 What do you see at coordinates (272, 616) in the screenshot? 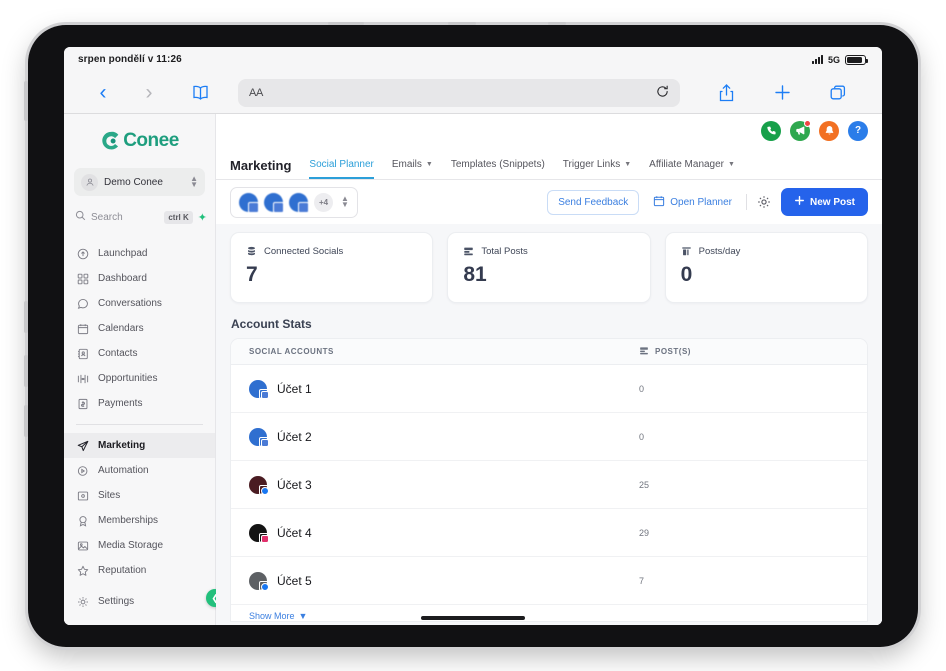
I see `show-more-label: Show More` at bounding box center [272, 616].